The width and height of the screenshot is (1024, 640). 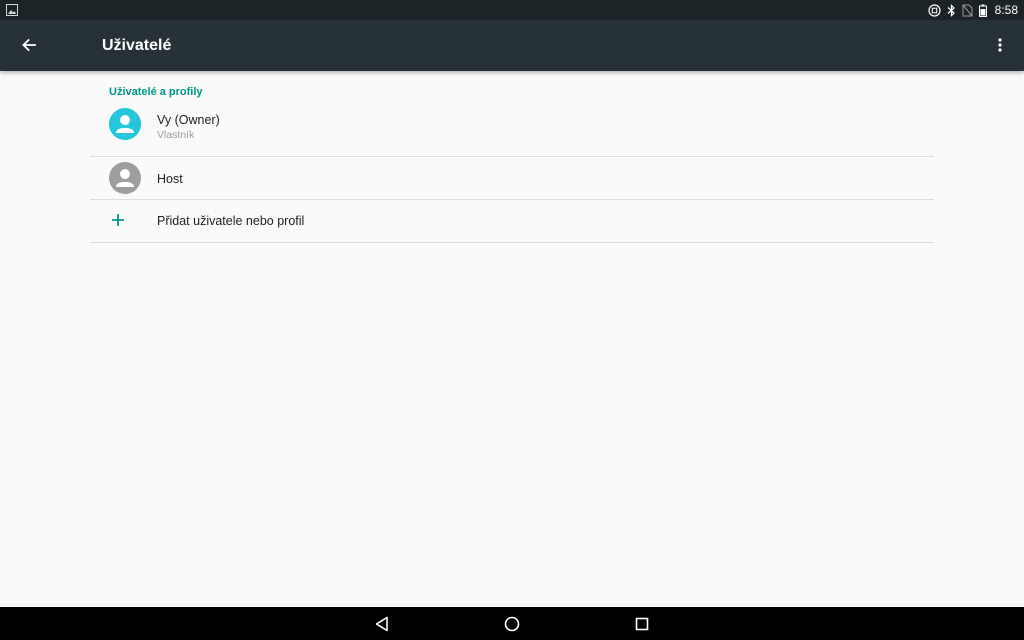 I want to click on nav-recents-button, so click(x=642, y=624).